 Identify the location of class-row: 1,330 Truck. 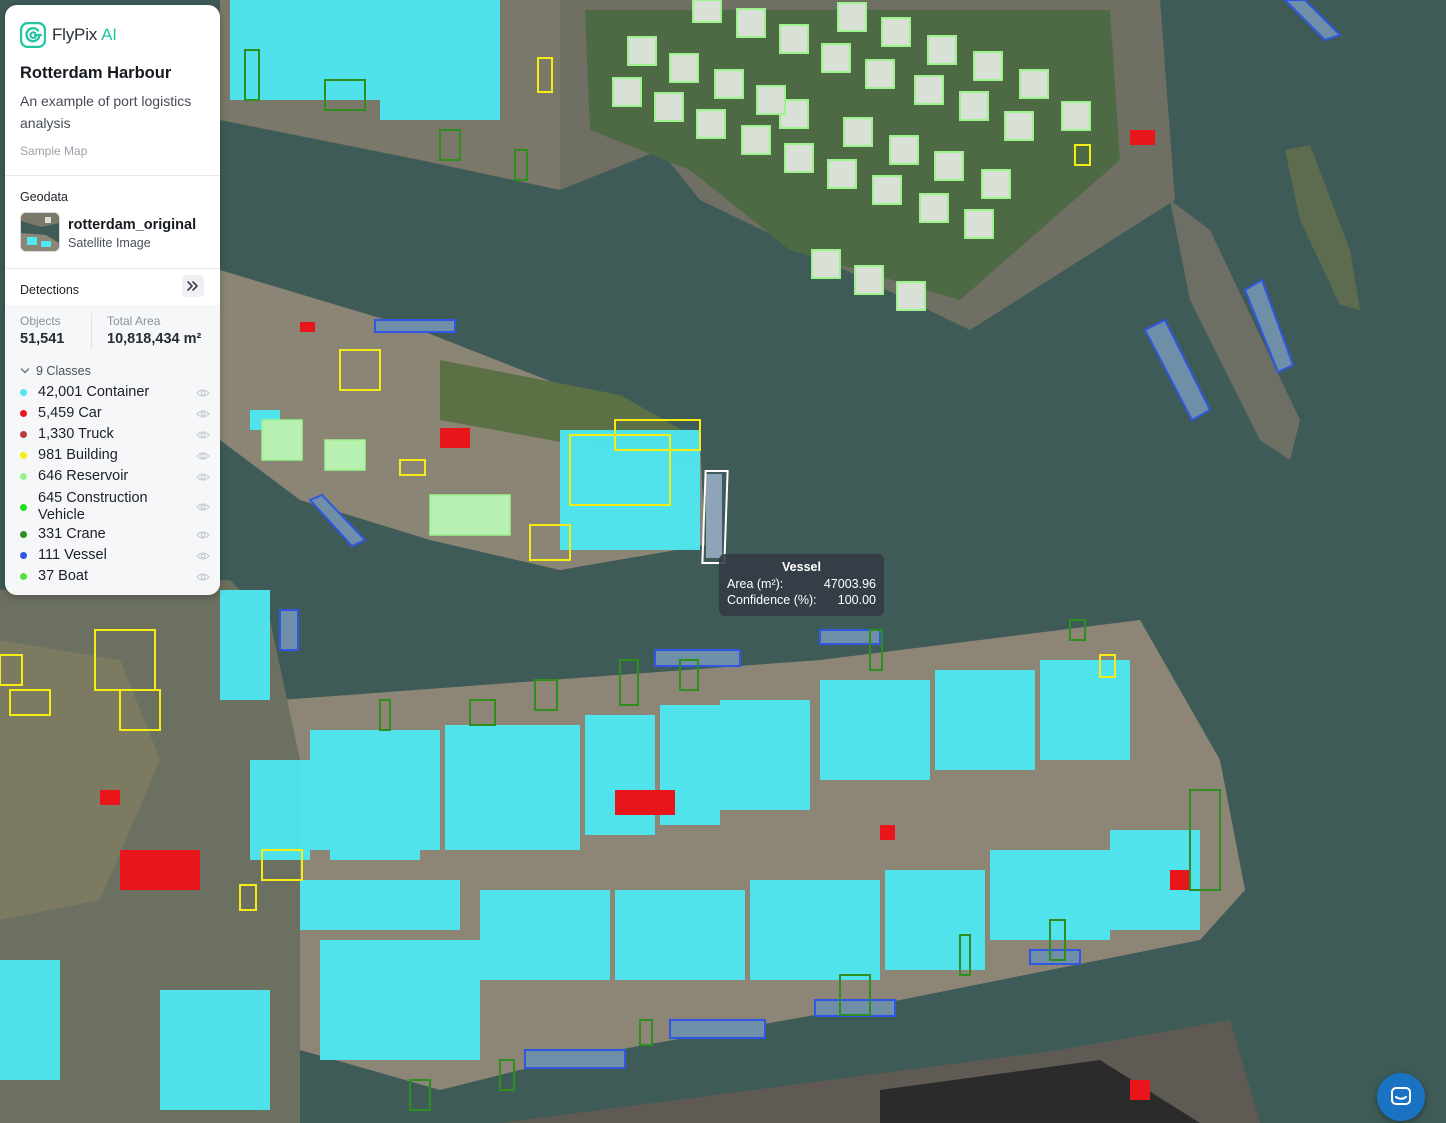
(115, 434).